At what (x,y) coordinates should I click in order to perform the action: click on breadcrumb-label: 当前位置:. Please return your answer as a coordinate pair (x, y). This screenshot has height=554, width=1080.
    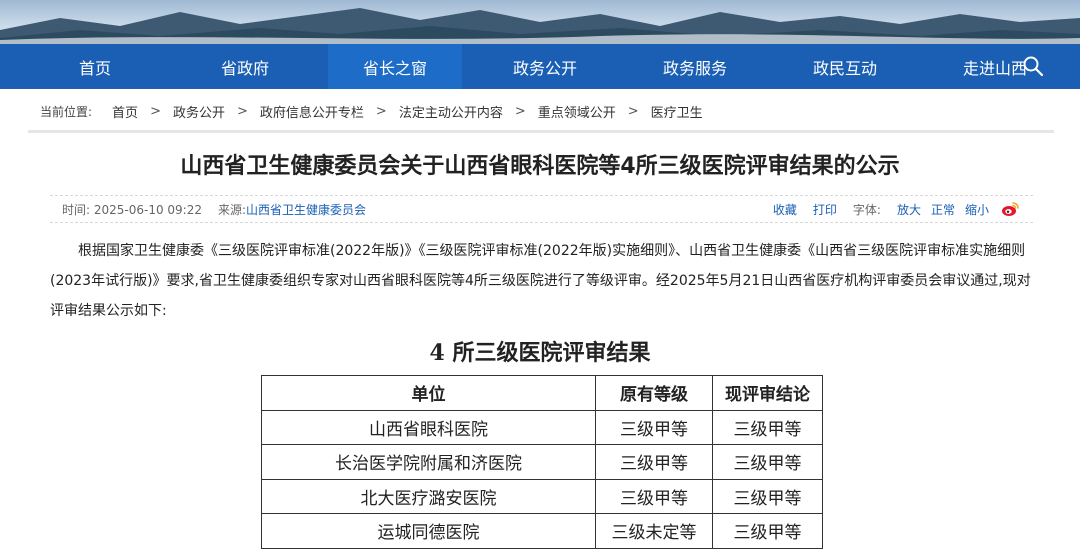
    Looking at the image, I should click on (66, 111).